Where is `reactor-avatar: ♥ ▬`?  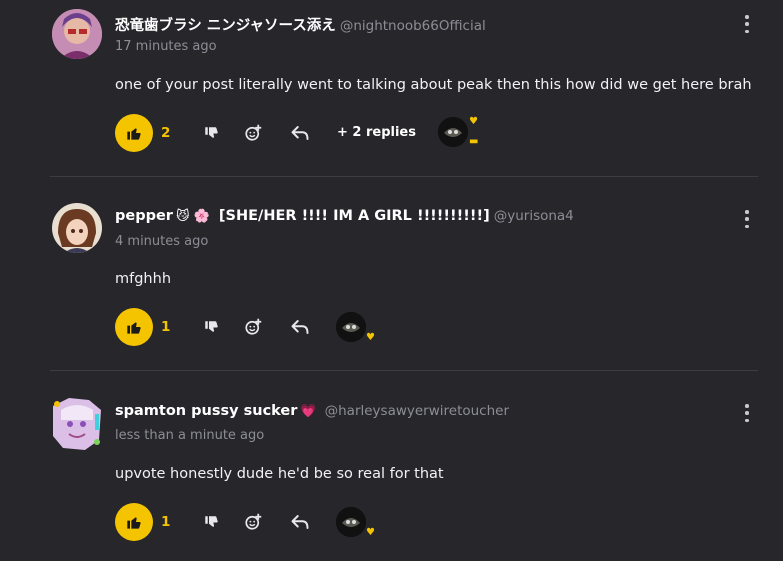
reactor-avatar: ♥ ▬ is located at coordinates (458, 133).